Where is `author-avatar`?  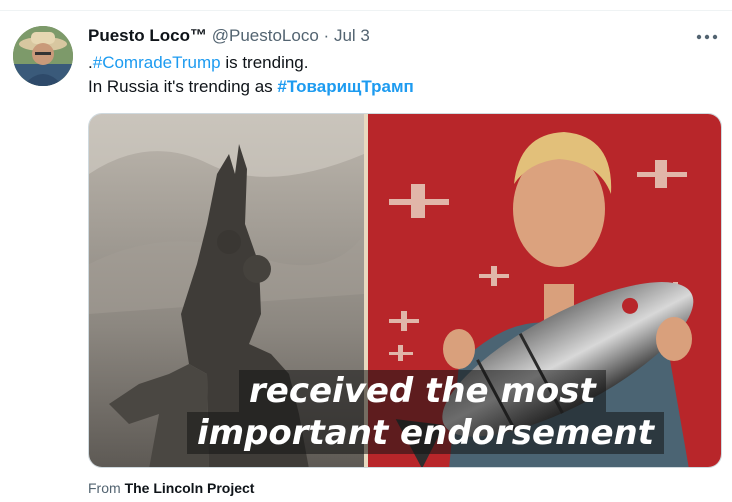 author-avatar is located at coordinates (43, 56).